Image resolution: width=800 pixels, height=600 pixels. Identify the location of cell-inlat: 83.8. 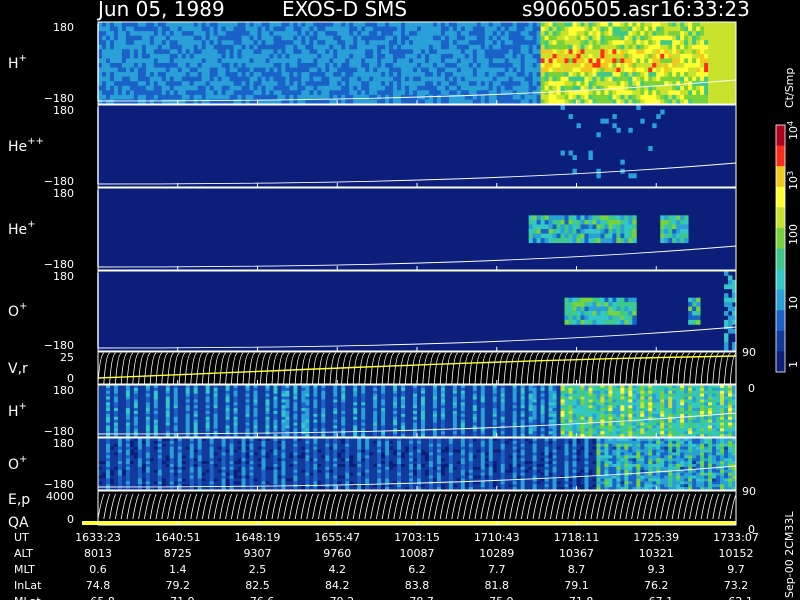
(417, 585).